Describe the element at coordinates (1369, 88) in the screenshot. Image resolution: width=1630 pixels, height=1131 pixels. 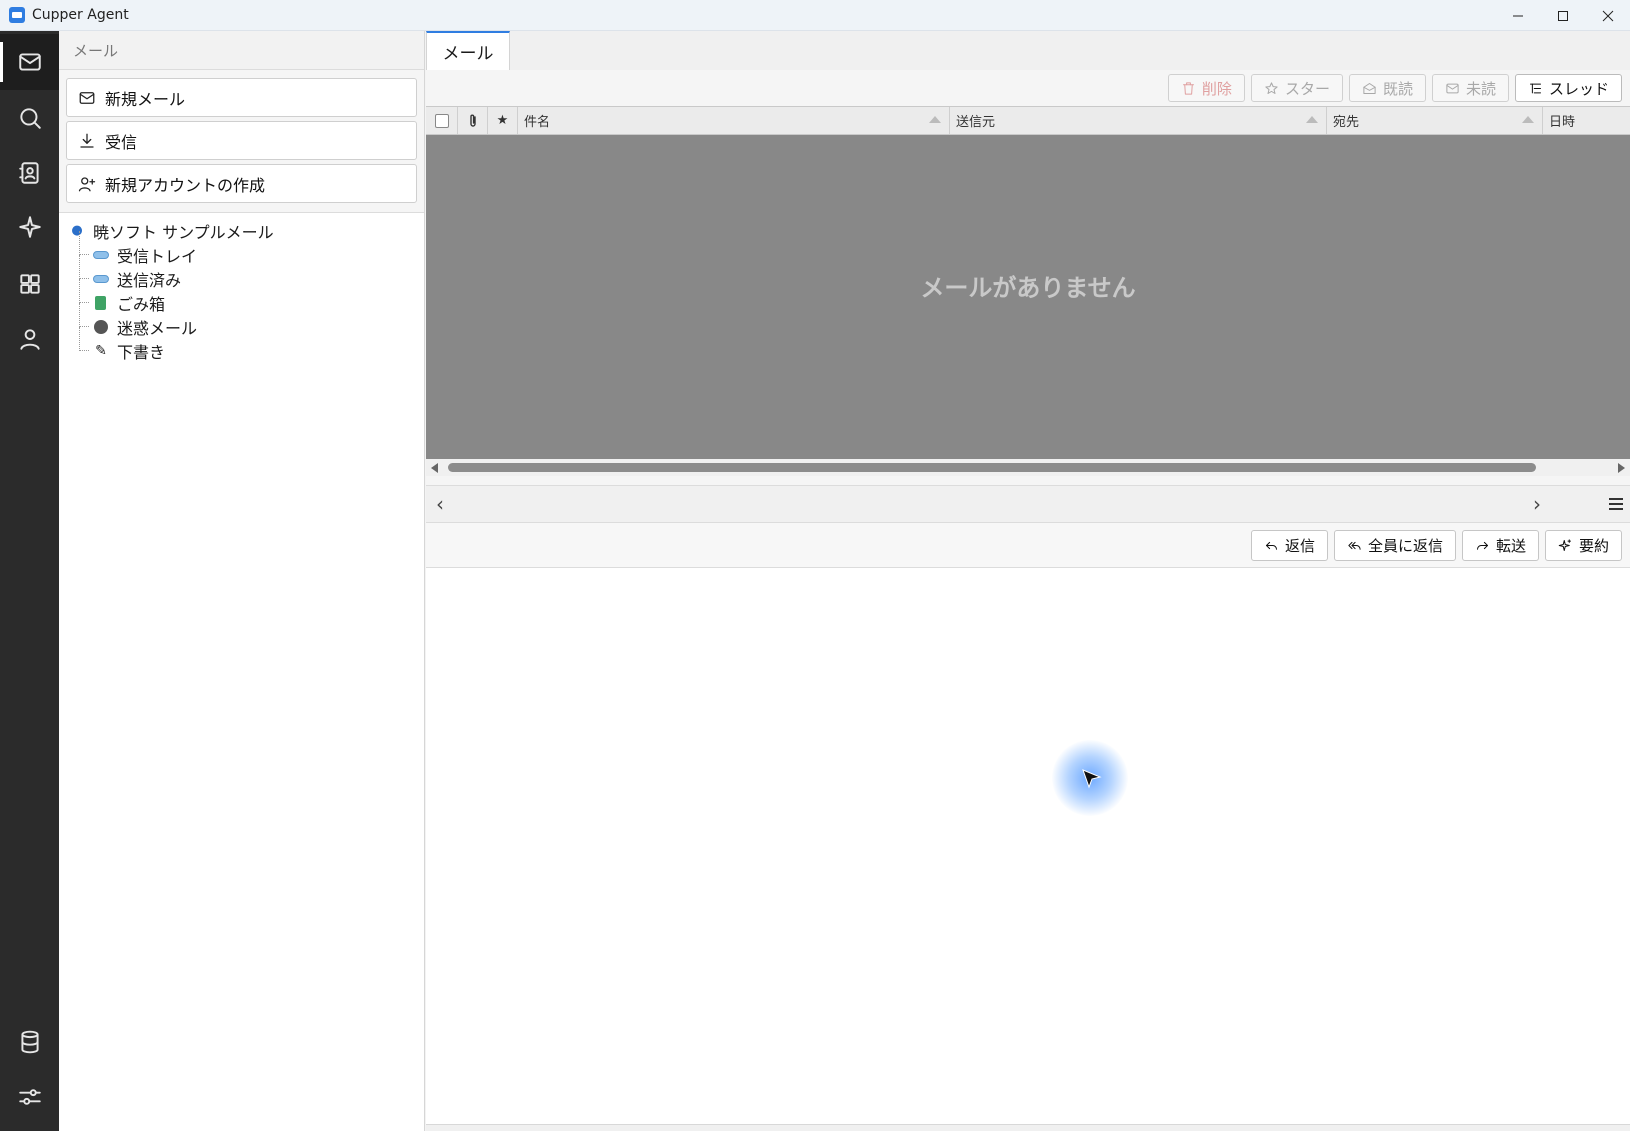
I see `envelope-open-icon` at that location.